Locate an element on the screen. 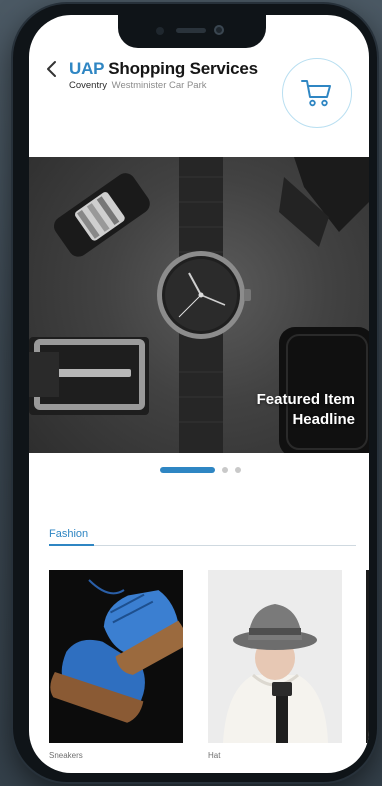  headline-line-1: Featured Item is located at coordinates (305, 399).